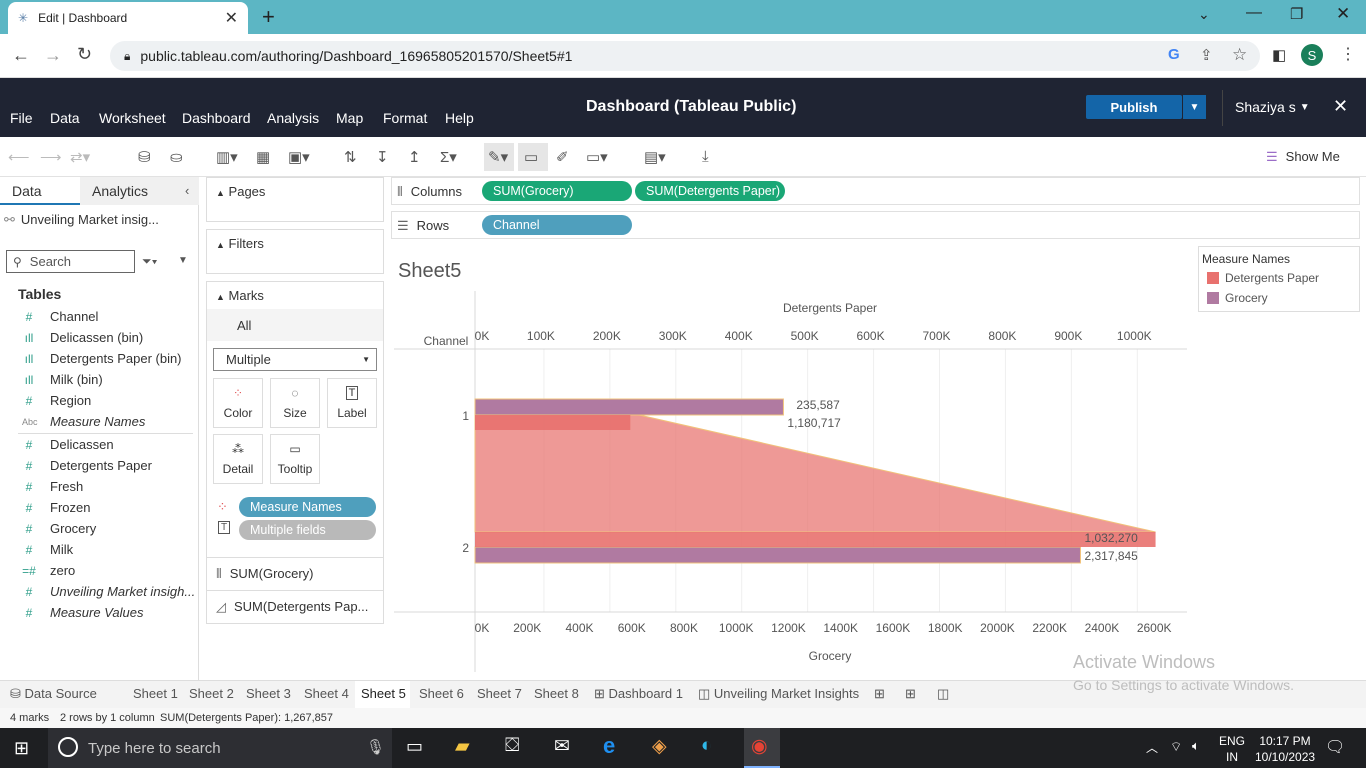 This screenshot has width=1366, height=768. Describe the element at coordinates (1232, 749) in the screenshot. I see `language-indicator: ENG IN` at that location.